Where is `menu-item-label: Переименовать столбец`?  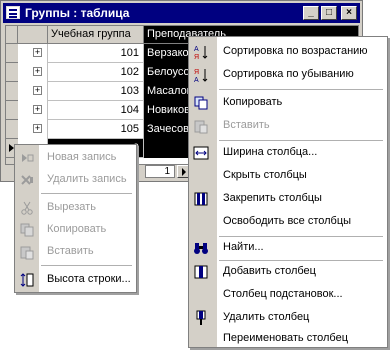 menu-item-label: Переименовать столбец is located at coordinates (286, 338).